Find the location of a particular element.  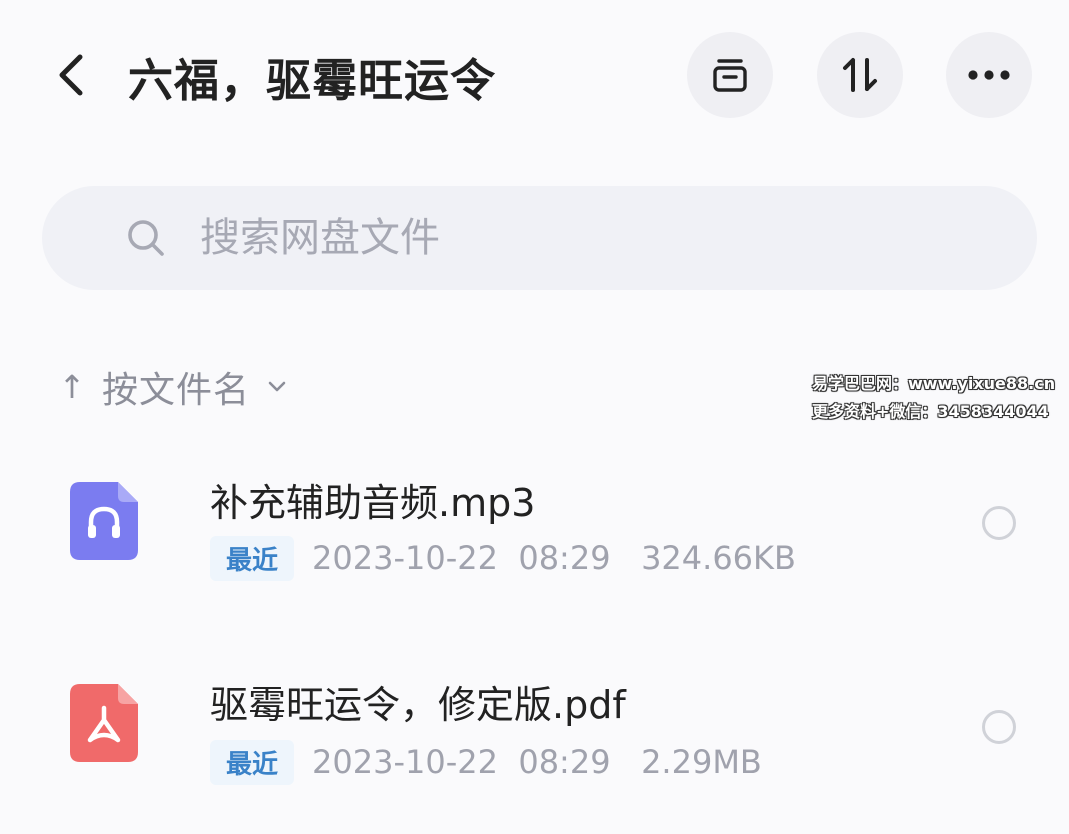

search-icon is located at coordinates (146, 238).